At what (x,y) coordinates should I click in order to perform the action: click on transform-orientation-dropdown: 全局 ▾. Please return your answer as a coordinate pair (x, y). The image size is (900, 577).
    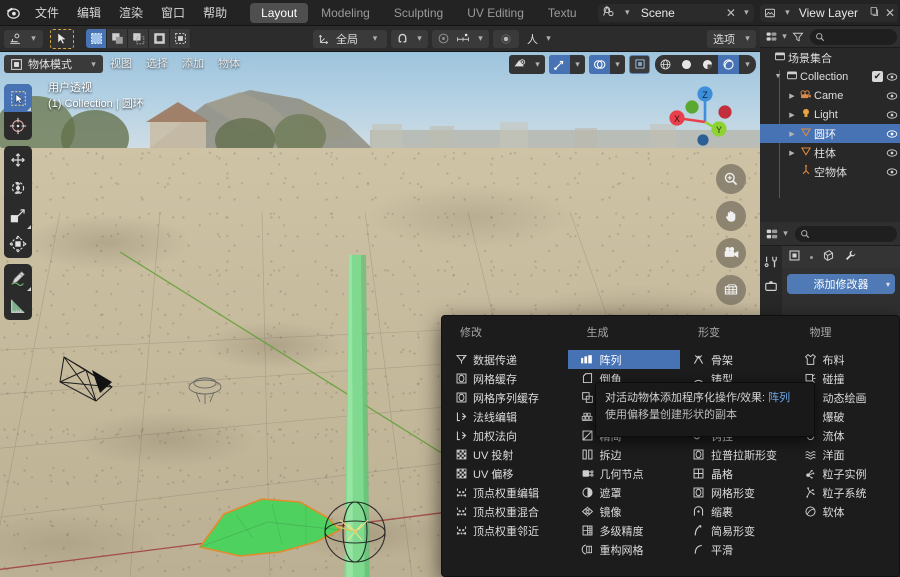
    Looking at the image, I should click on (350, 38).